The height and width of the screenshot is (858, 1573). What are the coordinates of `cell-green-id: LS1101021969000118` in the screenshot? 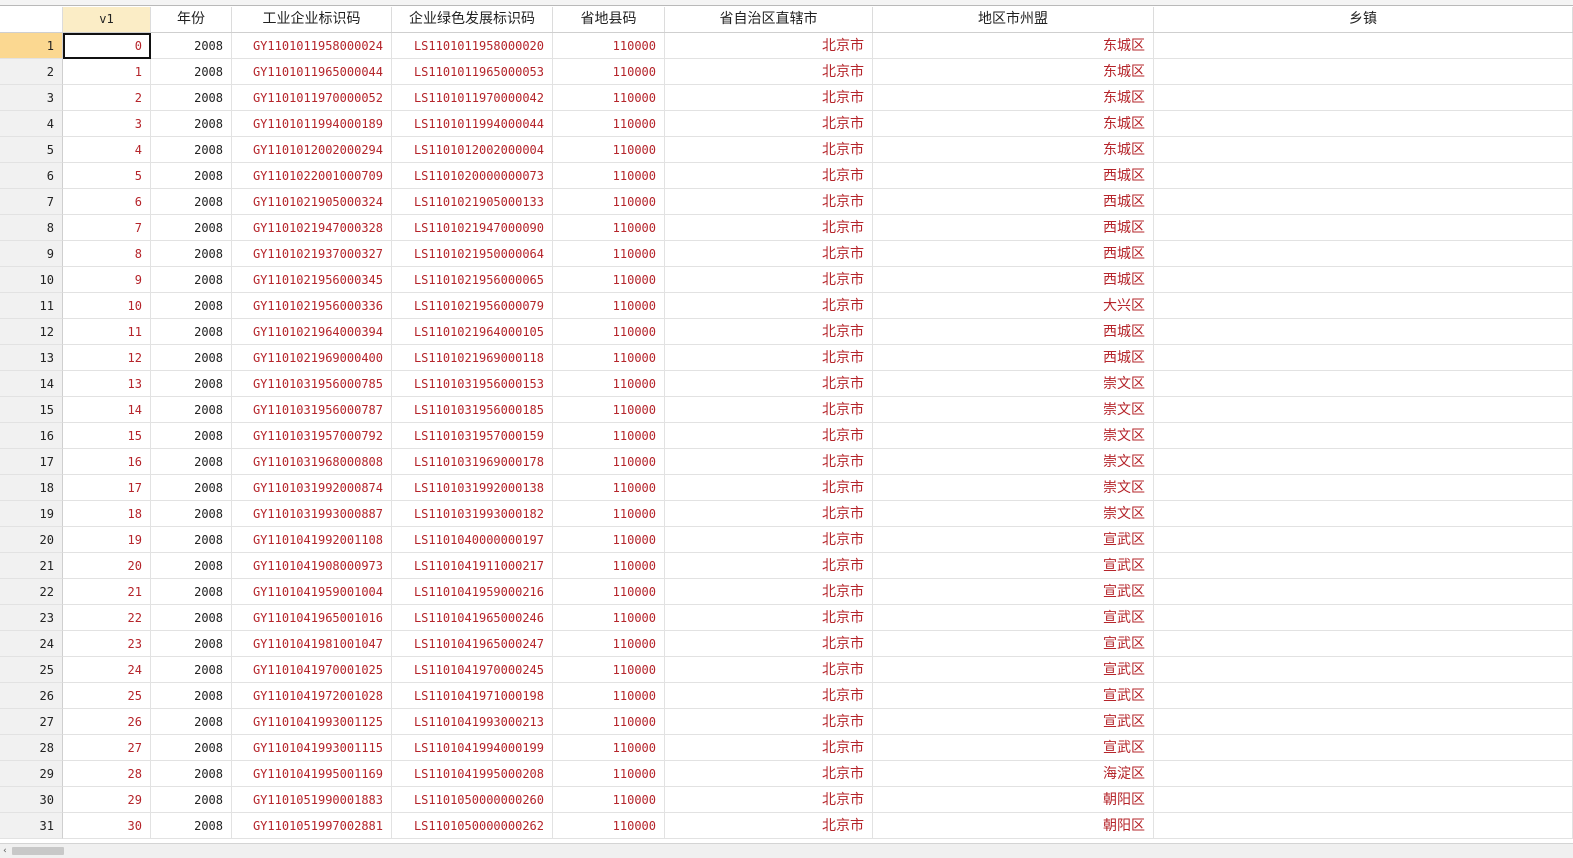 It's located at (472, 358).